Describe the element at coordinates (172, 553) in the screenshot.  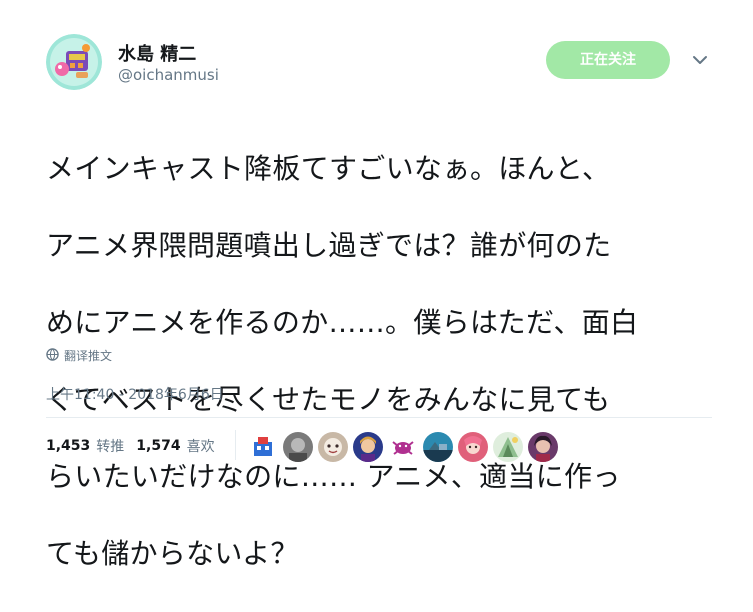
I see `tweet-text-line: ても儲からないよ？` at that location.